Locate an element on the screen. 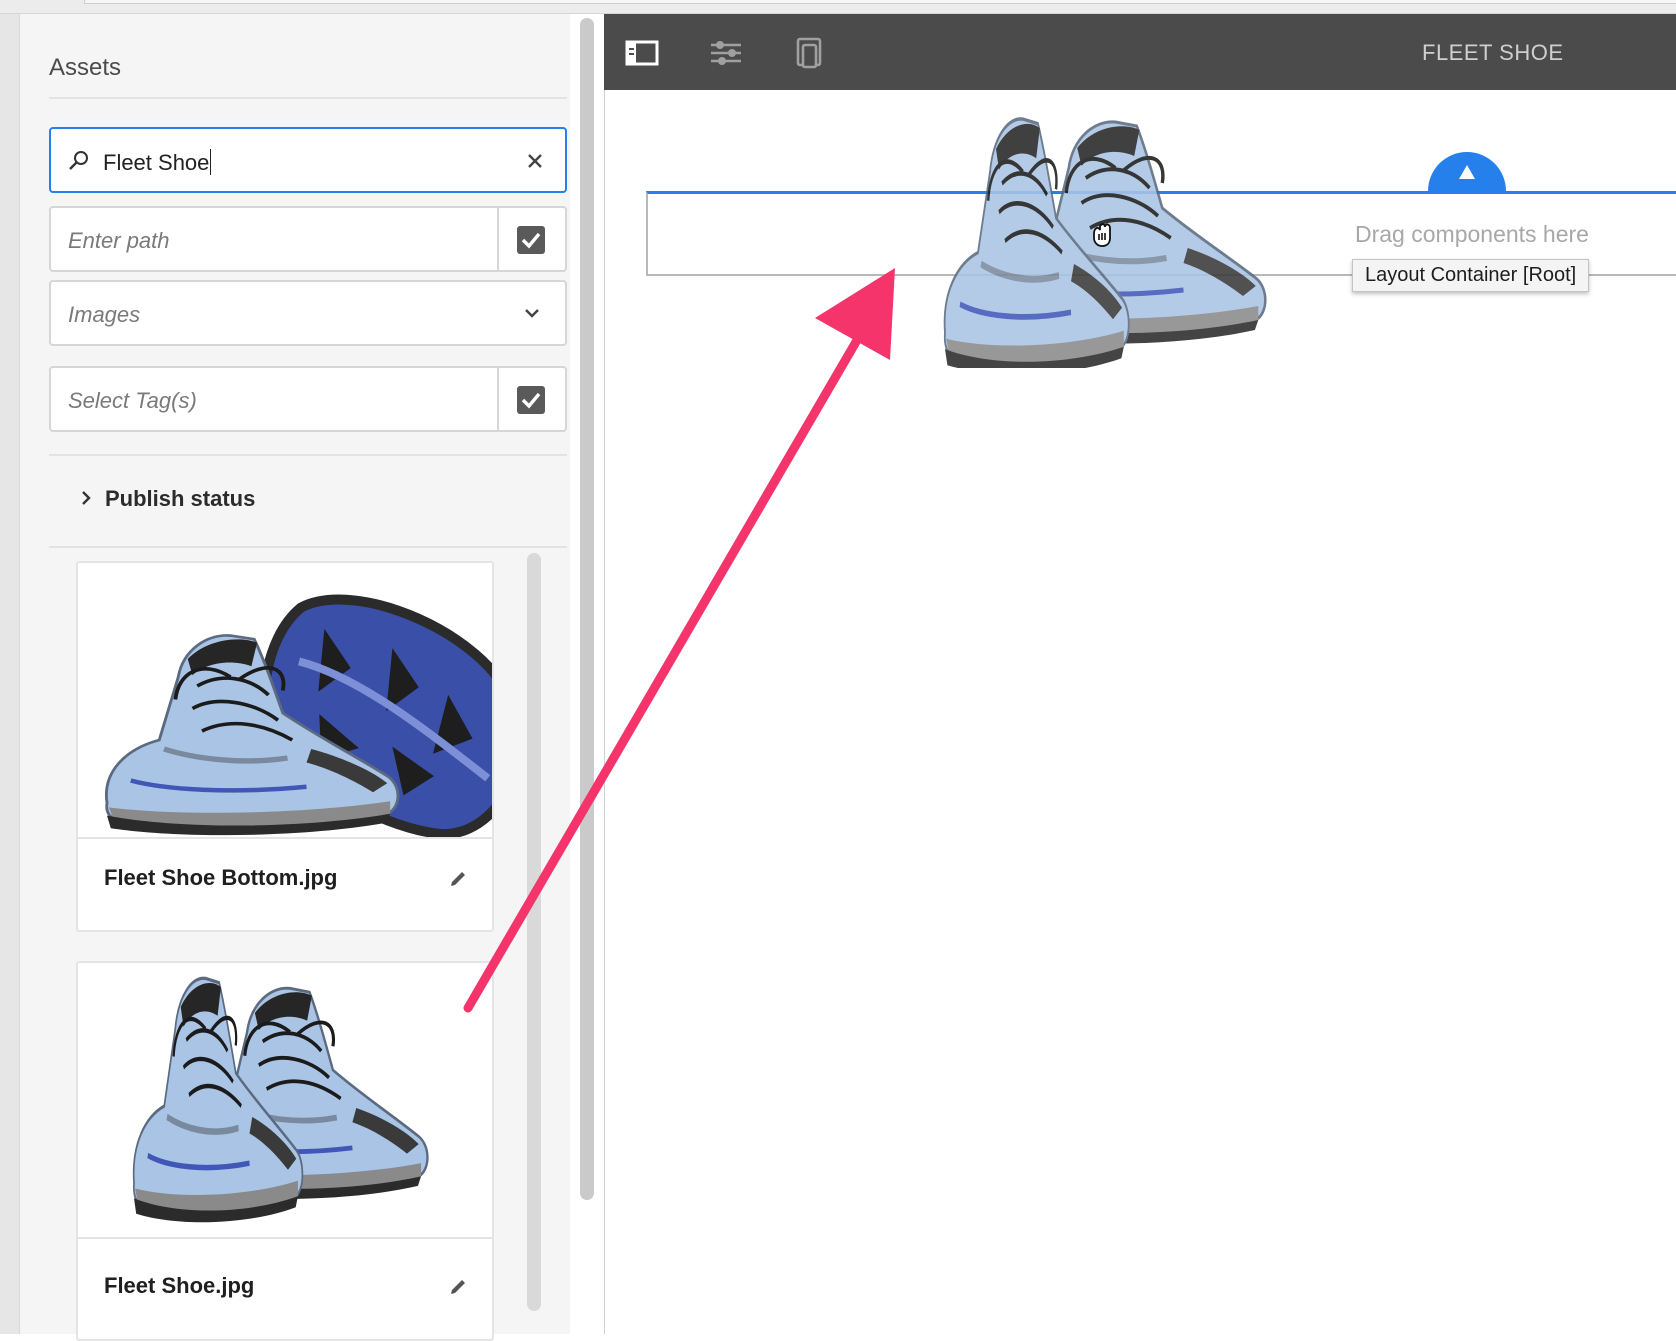 The image size is (1676, 1341). left-rail is located at coordinates (10, 674).